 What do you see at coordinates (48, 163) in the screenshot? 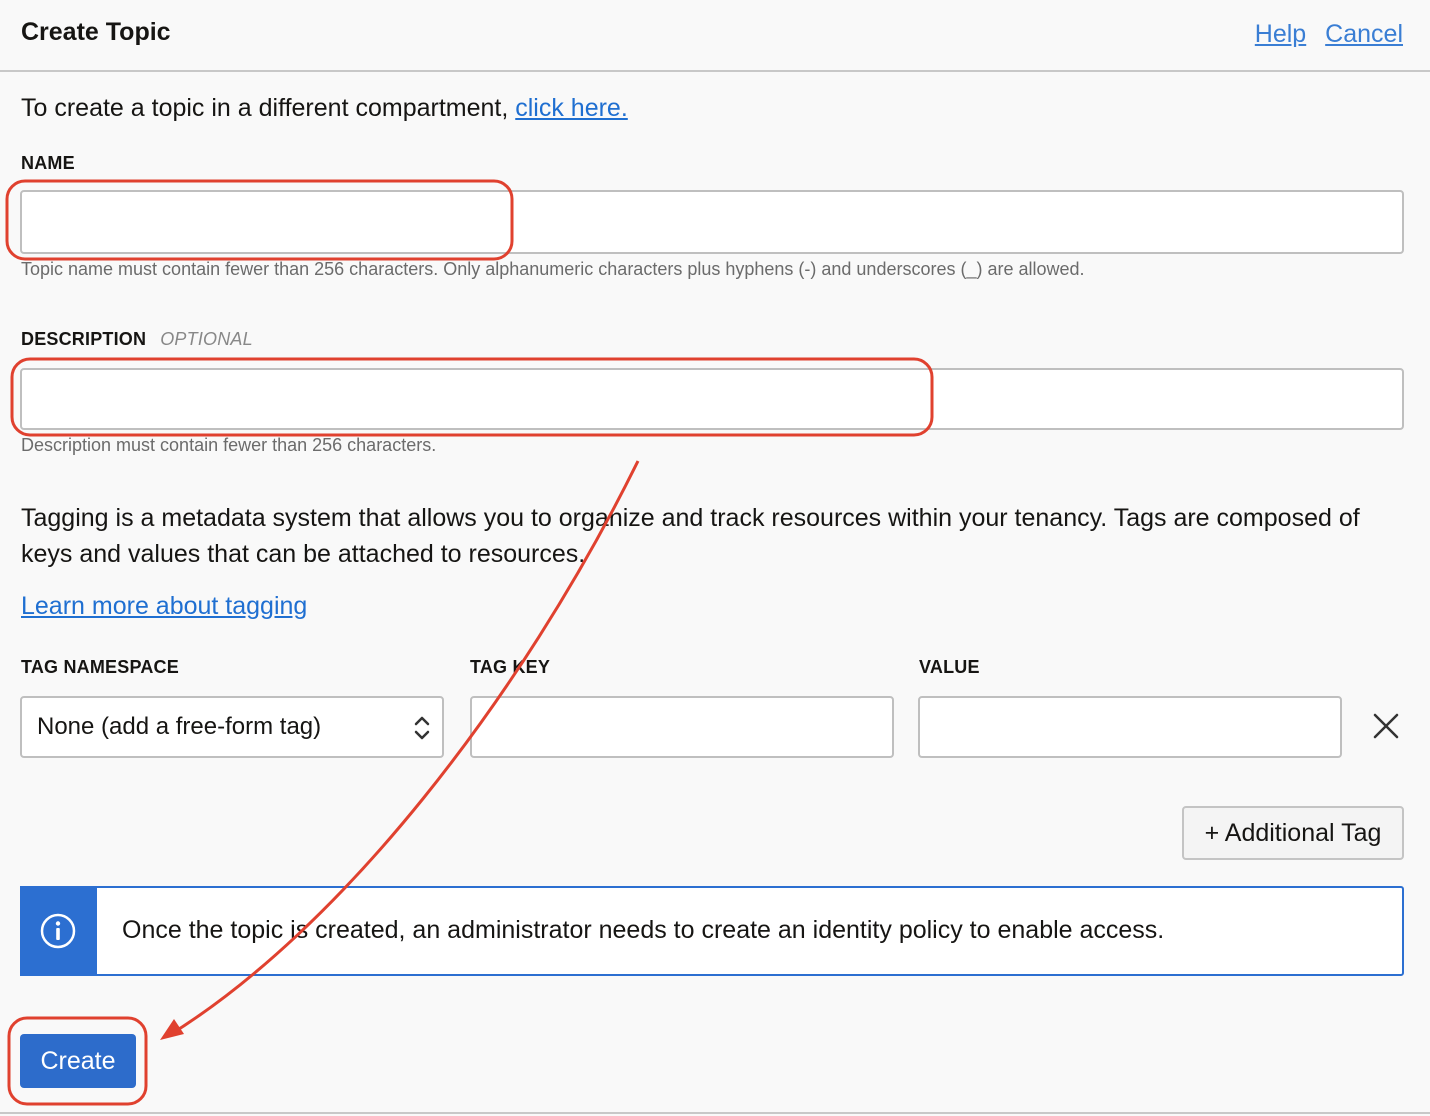
I see `name-label: NAME` at bounding box center [48, 163].